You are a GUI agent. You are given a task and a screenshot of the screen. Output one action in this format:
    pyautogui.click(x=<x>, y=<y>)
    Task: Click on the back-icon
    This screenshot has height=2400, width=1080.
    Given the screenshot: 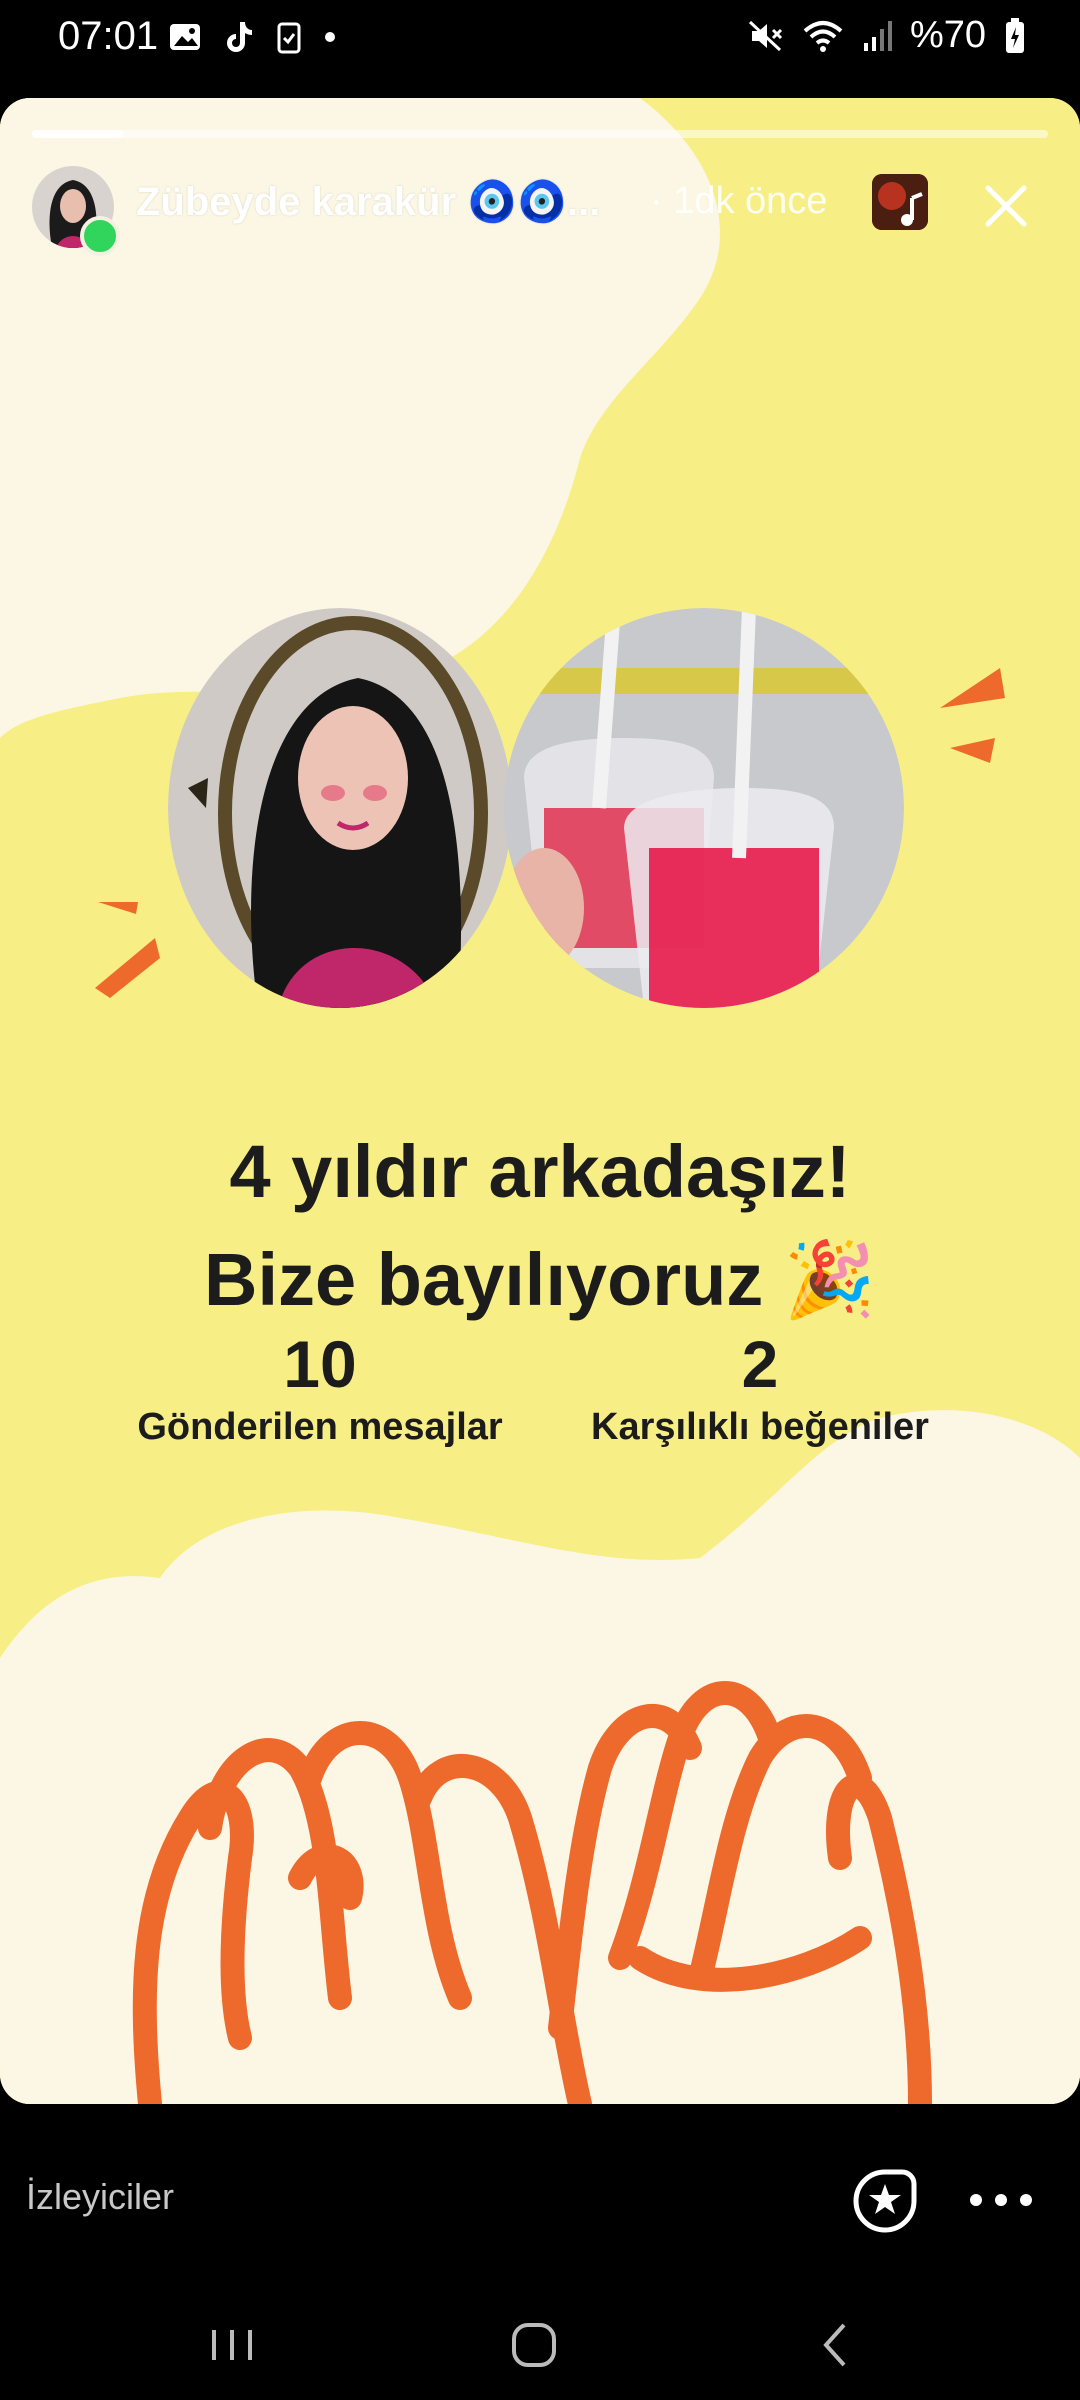 What is the action you would take?
    pyautogui.click(x=836, y=2345)
    